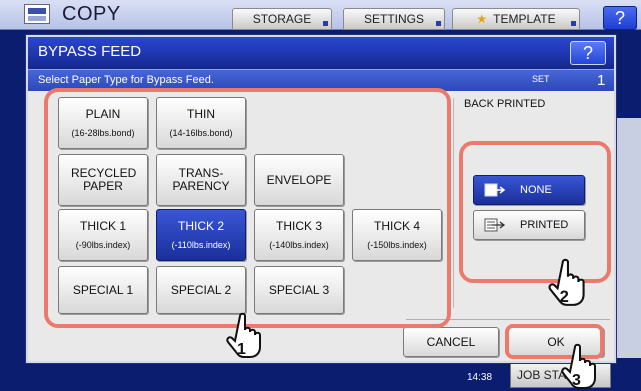 This screenshot has width=641, height=391. Describe the element at coordinates (482, 19) in the screenshot. I see `star-icon: ★` at that location.